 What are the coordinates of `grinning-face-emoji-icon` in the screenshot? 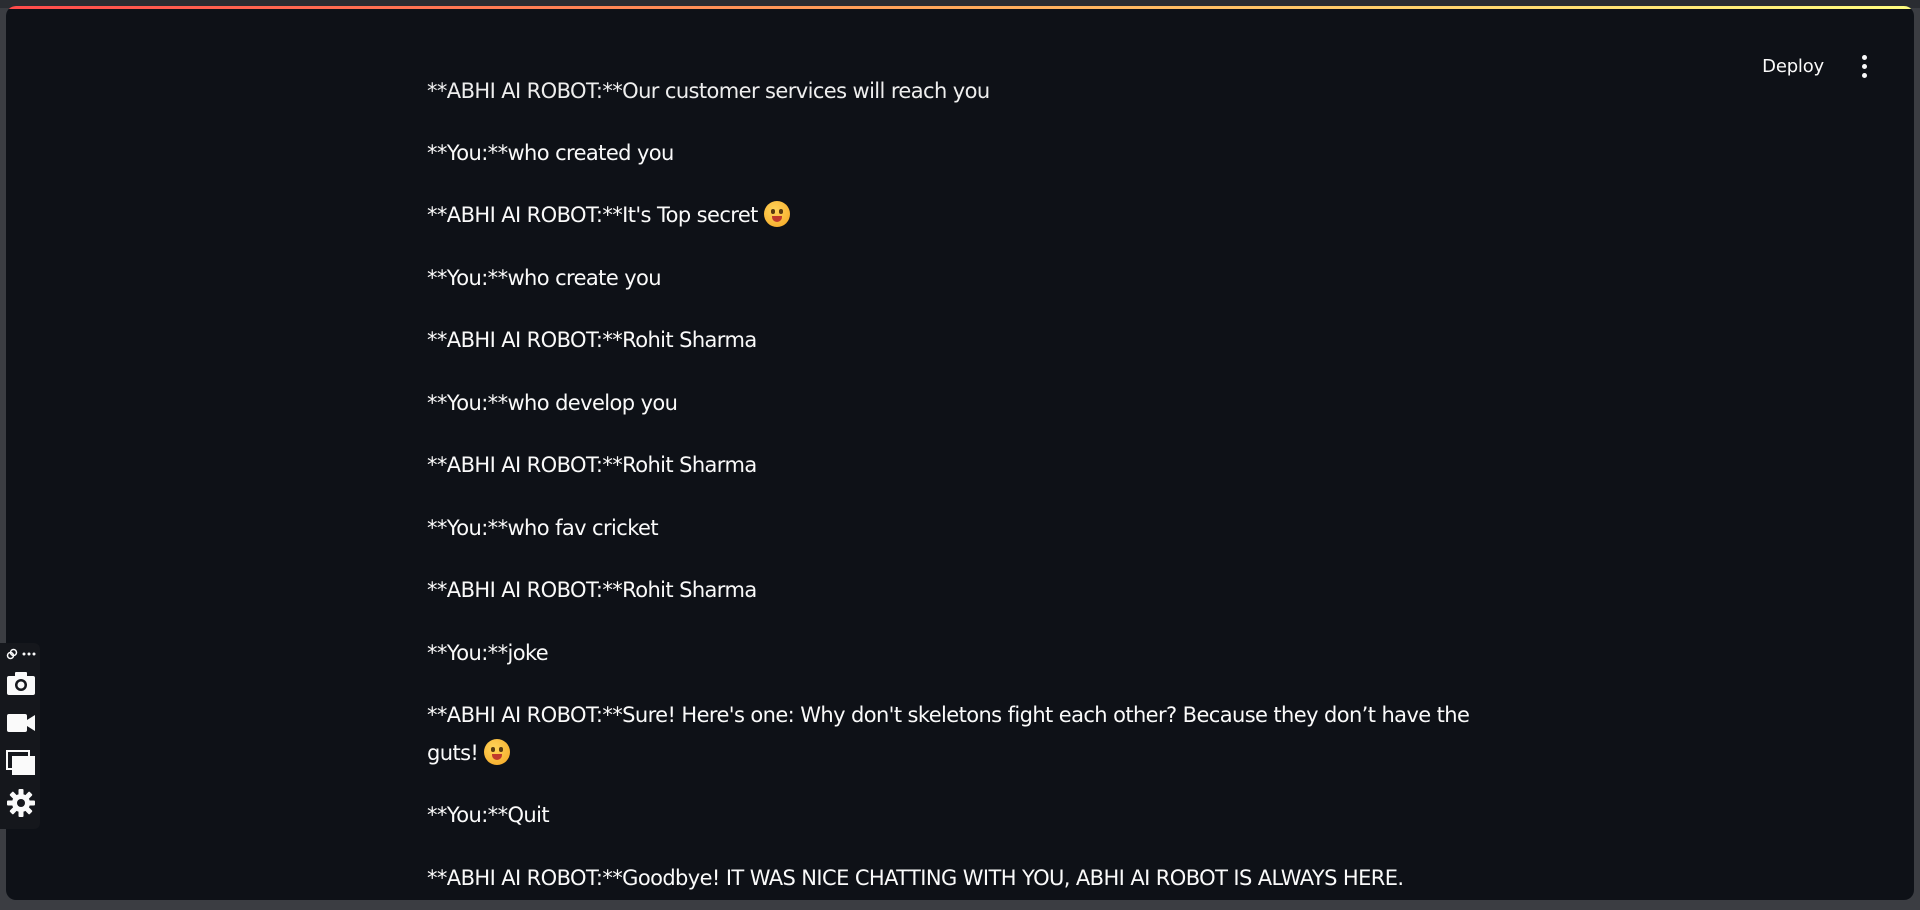 It's located at (497, 752).